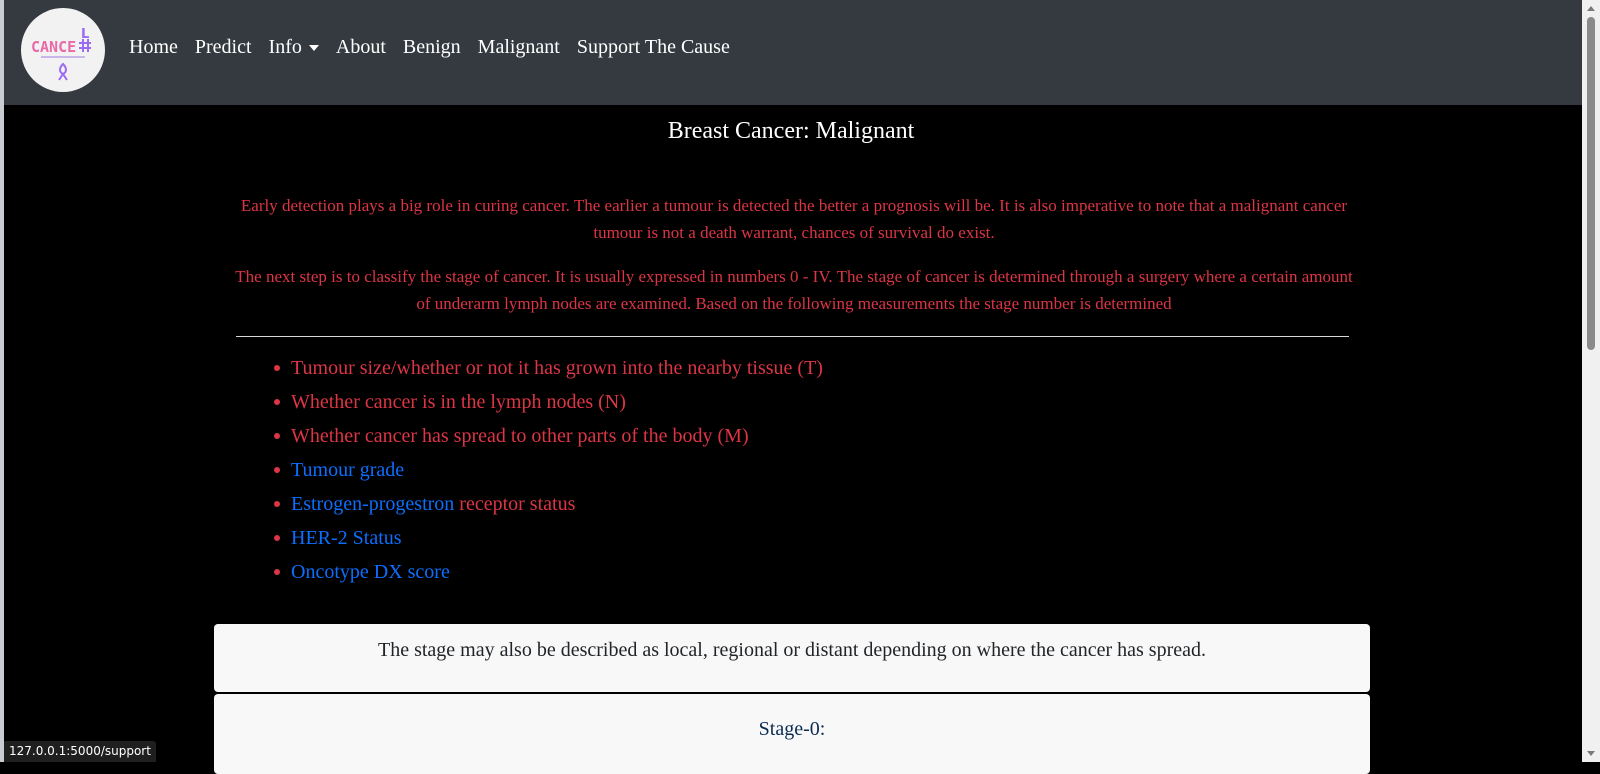 This screenshot has width=1600, height=774. I want to click on nav-benign: Benign, so click(432, 47).